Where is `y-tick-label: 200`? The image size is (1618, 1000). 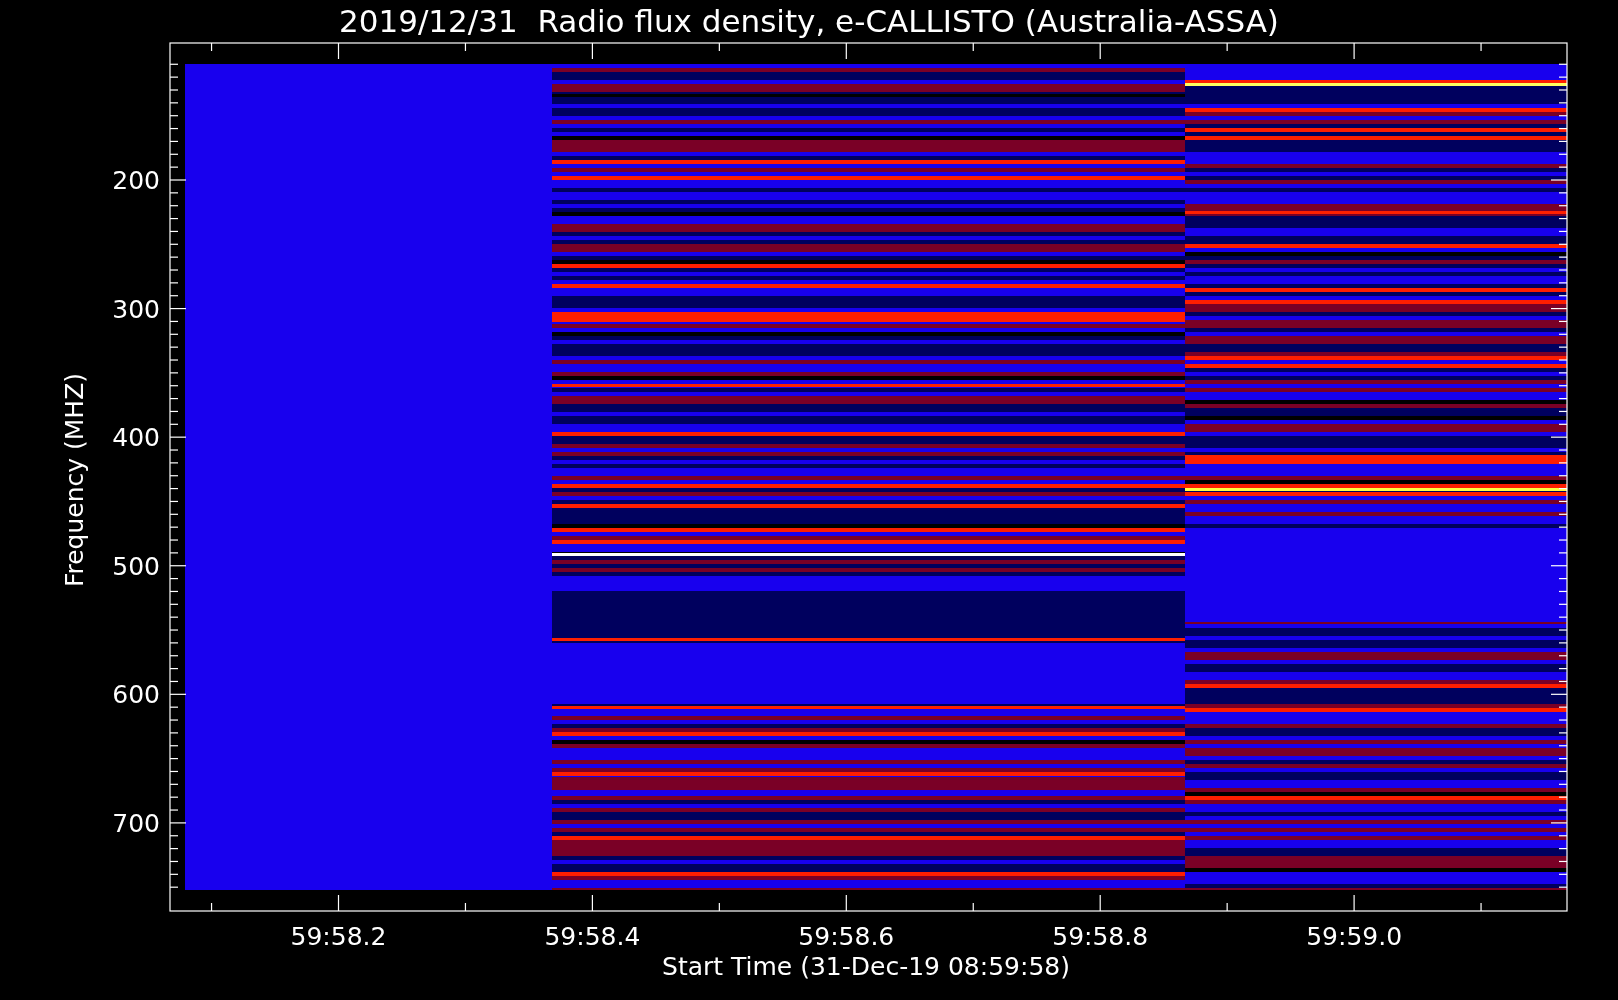 y-tick-label: 200 is located at coordinates (136, 180).